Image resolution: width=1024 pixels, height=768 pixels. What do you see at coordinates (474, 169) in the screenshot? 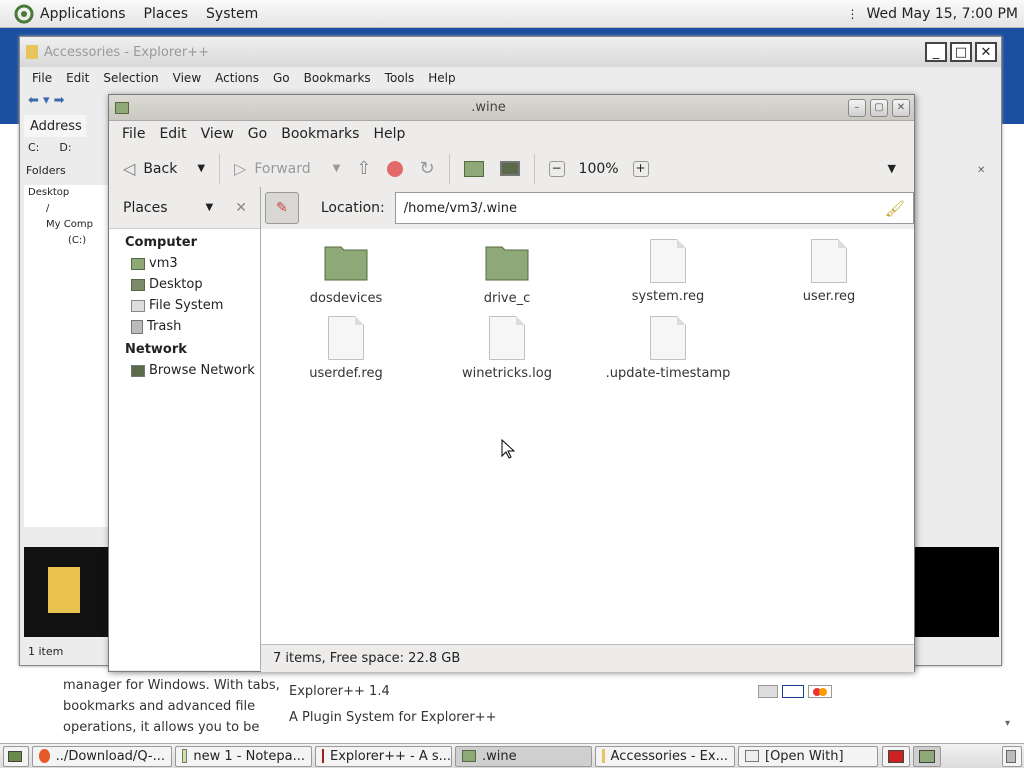
I see `home-button` at bounding box center [474, 169].